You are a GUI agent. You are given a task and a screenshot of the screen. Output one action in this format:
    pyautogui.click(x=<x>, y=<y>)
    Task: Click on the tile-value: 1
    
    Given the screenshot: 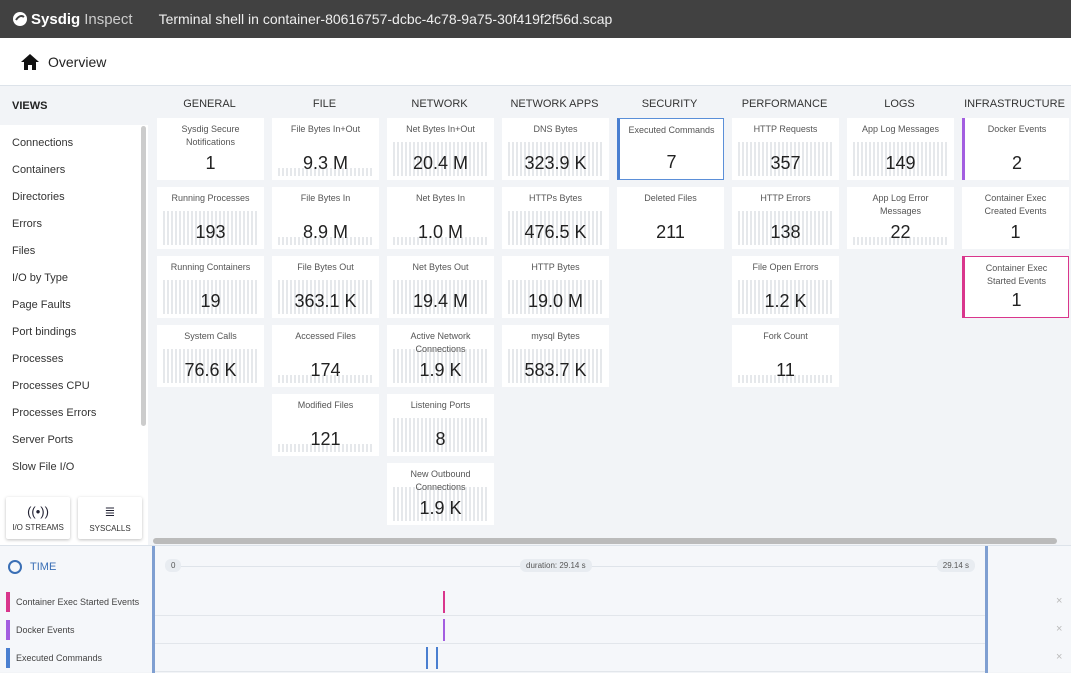 What is the action you would take?
    pyautogui.click(x=1016, y=300)
    